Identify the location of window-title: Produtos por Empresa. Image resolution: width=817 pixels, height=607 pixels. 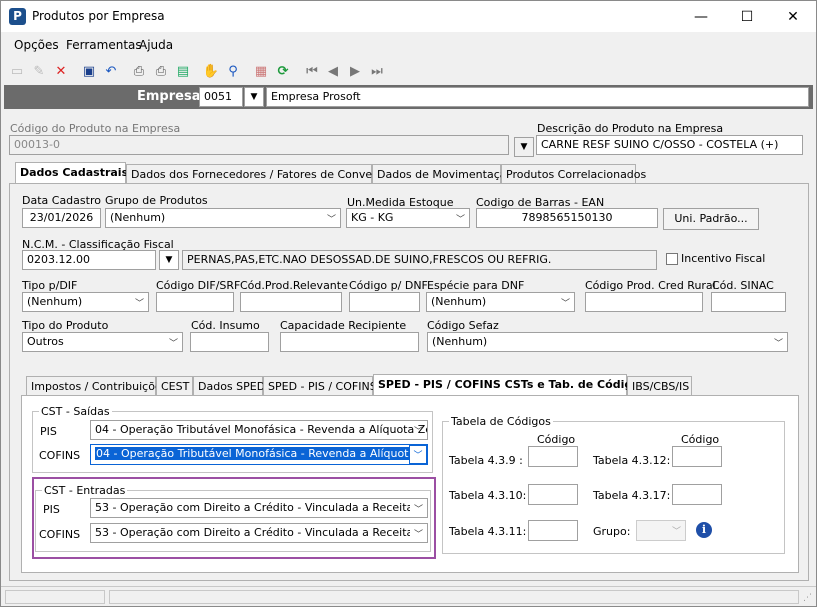
(98, 16).